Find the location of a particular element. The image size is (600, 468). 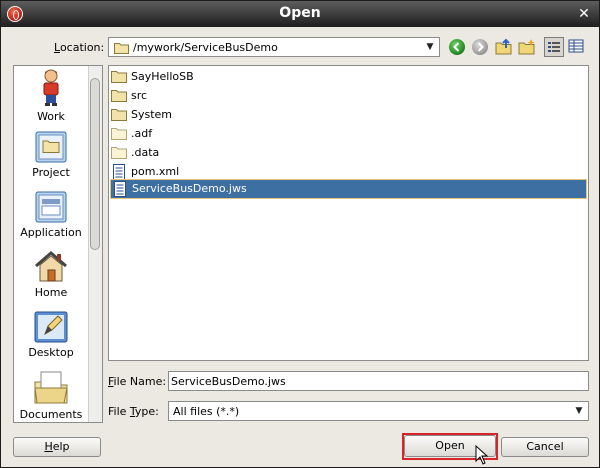

up-folder-icon is located at coordinates (504, 47).